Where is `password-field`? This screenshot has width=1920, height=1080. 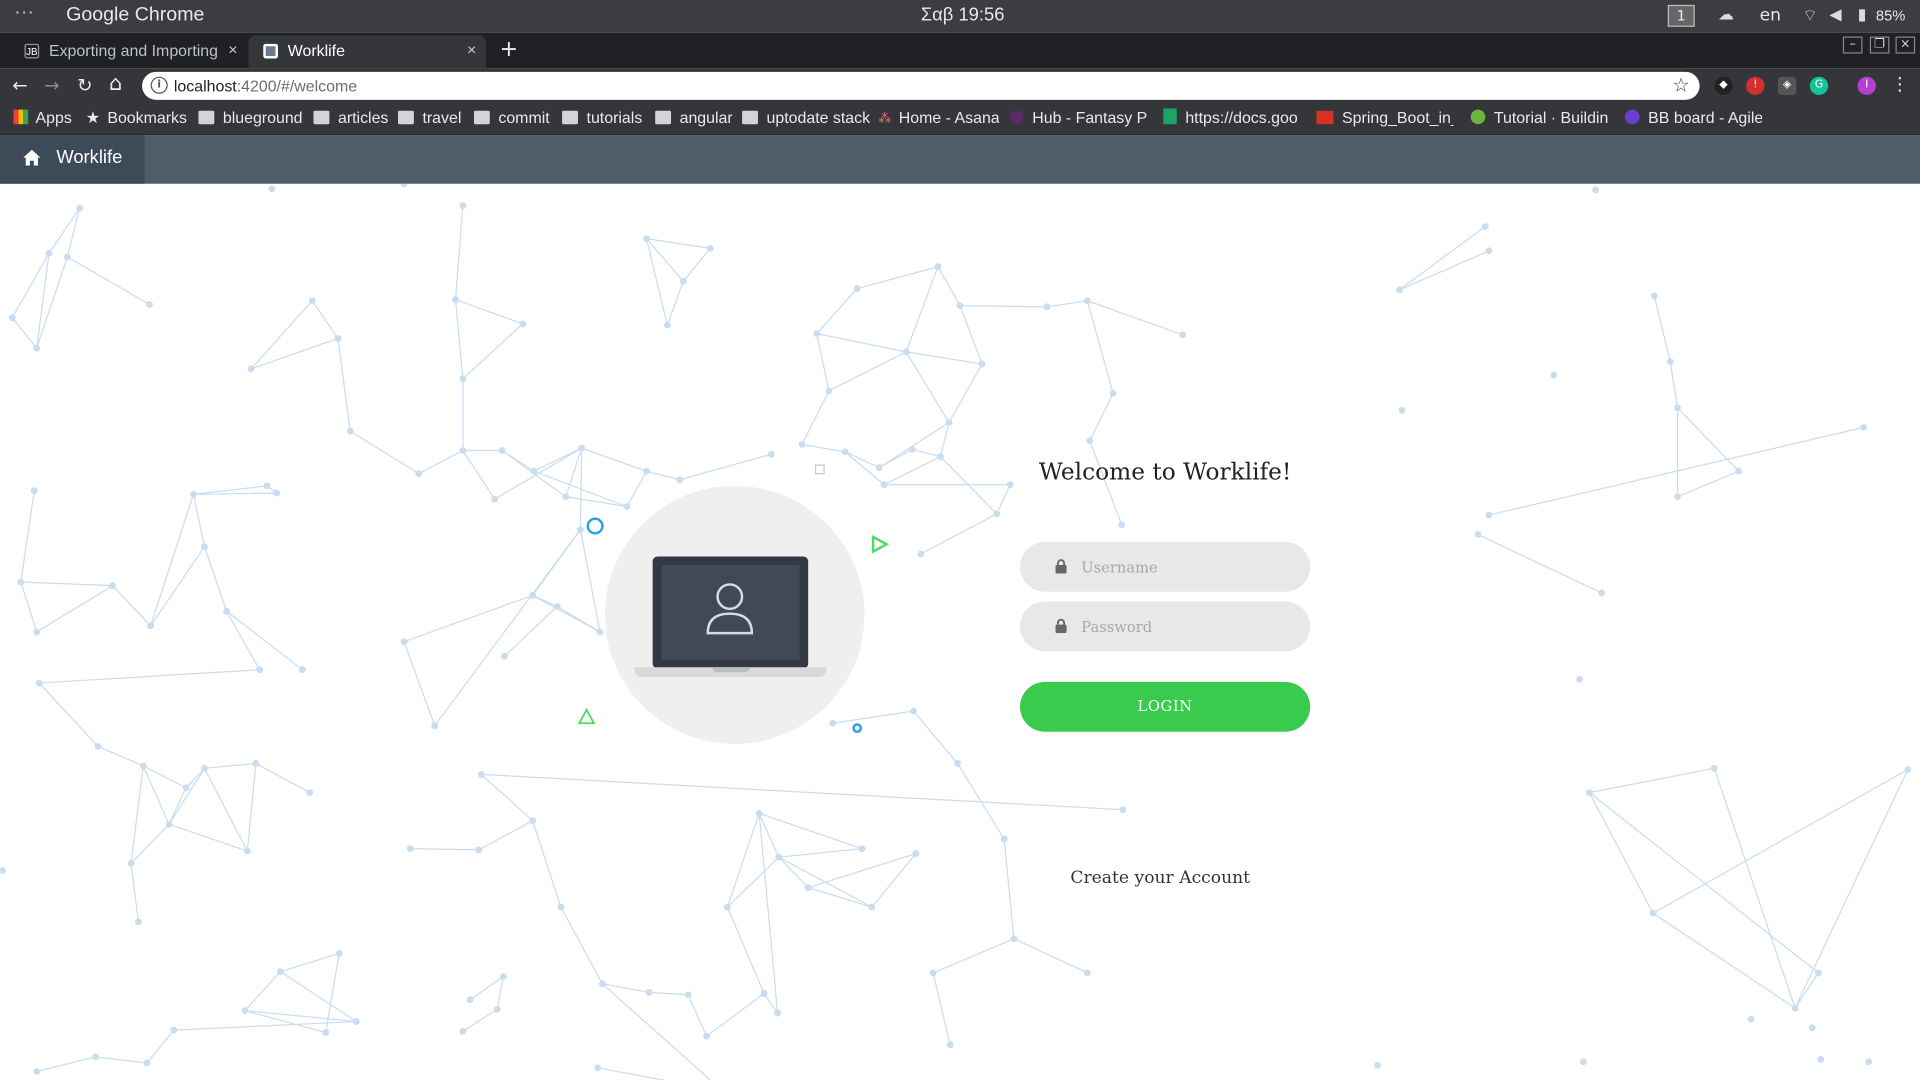
password-field is located at coordinates (1165, 626).